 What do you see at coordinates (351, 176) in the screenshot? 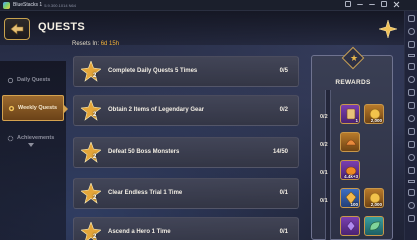
I see `reward-amount: 4.4k+3` at bounding box center [351, 176].